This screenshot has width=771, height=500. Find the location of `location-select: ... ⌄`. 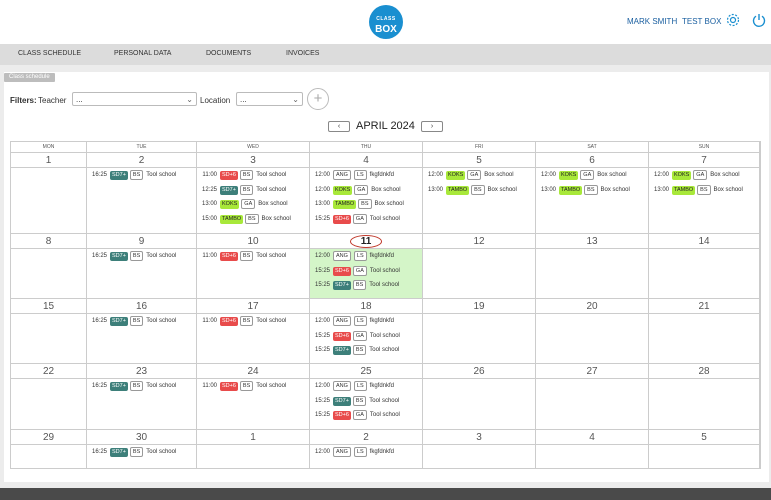

location-select: ... ⌄ is located at coordinates (269, 99).